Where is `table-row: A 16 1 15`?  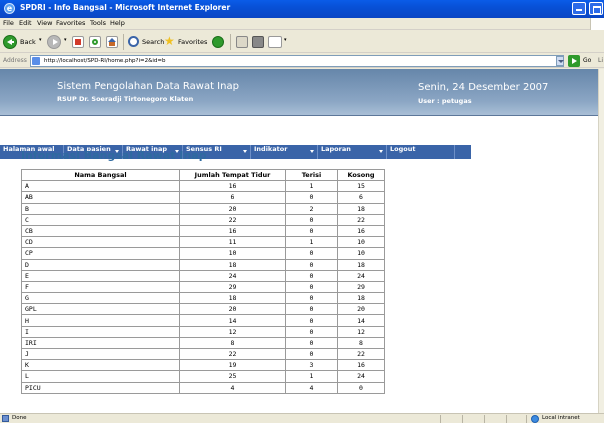 table-row: A 16 1 15 is located at coordinates (203, 186).